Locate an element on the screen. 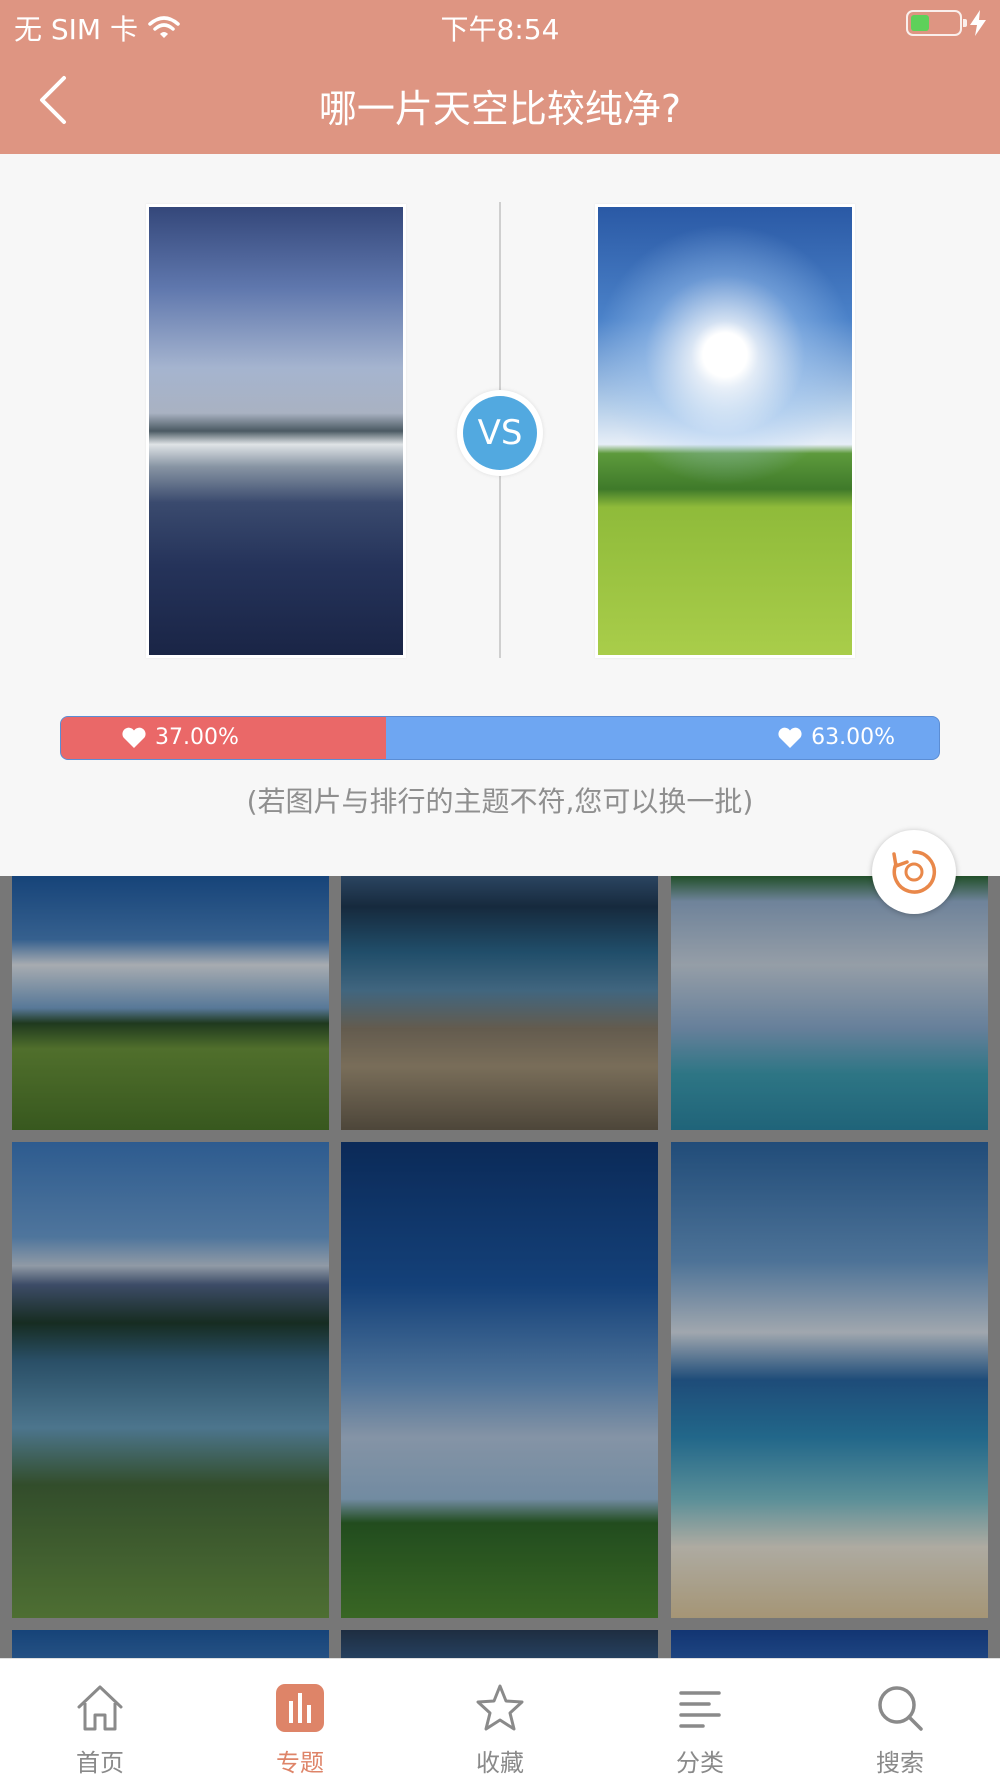 The image size is (1000, 1778). nav-bar: 哪一片天空比较纯净? is located at coordinates (500, 102).